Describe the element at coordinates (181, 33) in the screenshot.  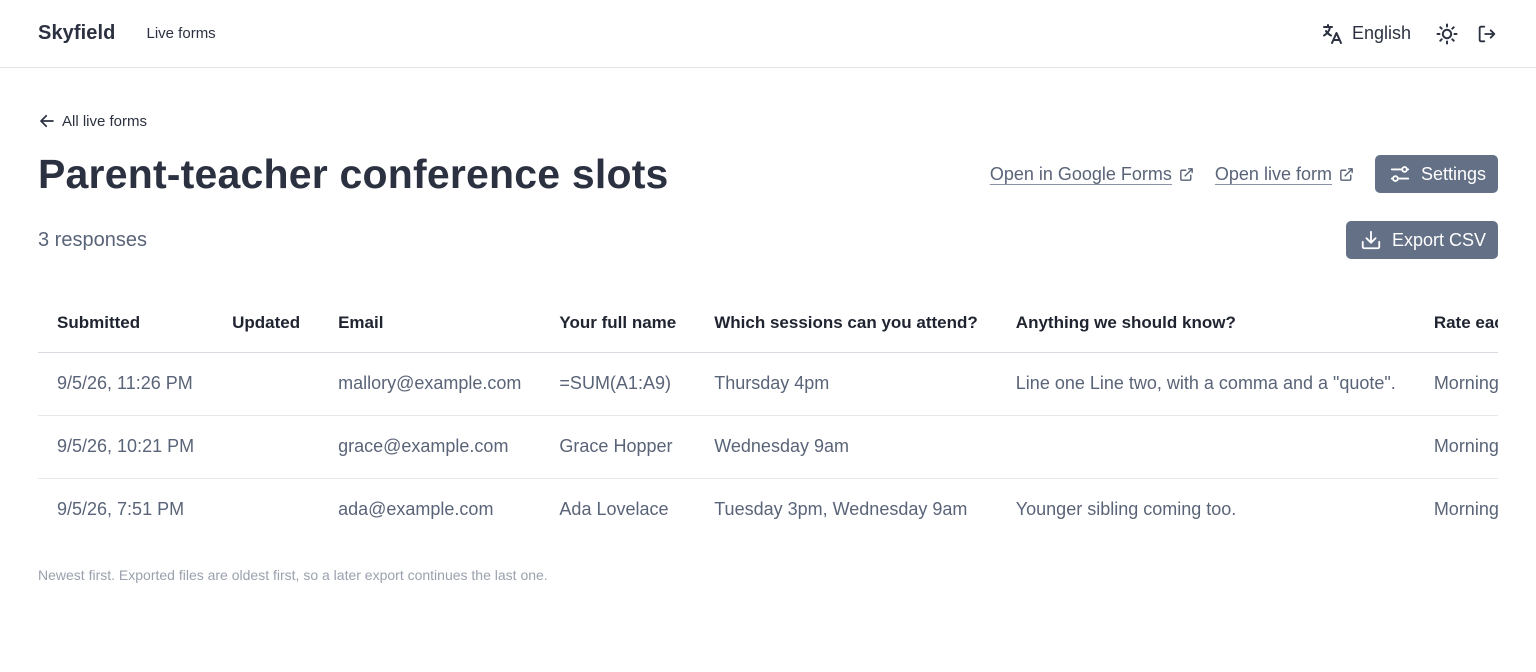
I see `nav-live-forms: Live forms` at that location.